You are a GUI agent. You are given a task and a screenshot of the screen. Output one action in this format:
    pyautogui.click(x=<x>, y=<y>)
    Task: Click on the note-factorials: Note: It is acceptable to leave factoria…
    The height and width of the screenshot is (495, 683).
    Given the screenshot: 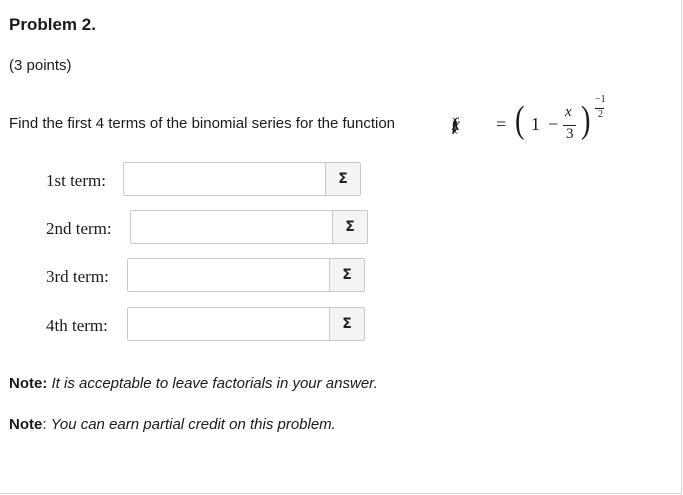 What is the action you would take?
    pyautogui.click(x=193, y=383)
    